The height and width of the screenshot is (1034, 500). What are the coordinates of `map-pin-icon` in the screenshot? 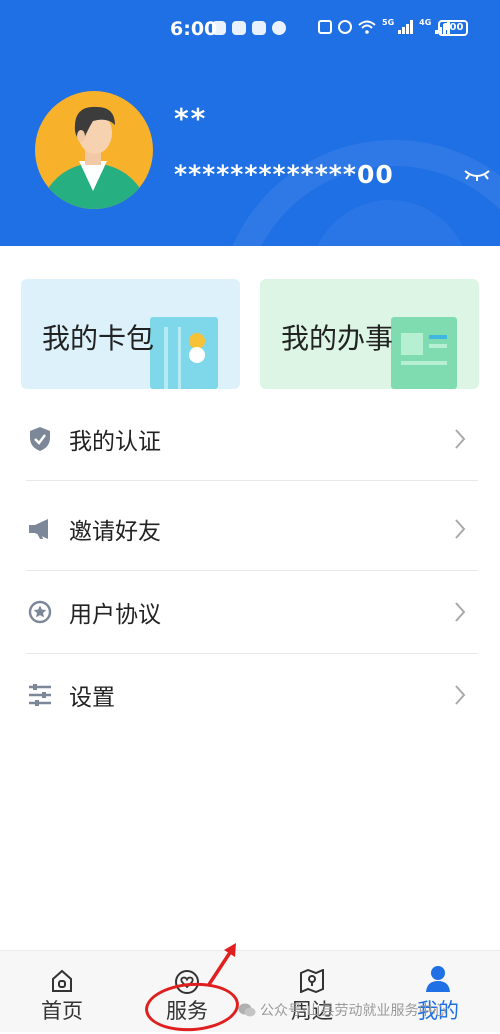 It's located at (312, 981).